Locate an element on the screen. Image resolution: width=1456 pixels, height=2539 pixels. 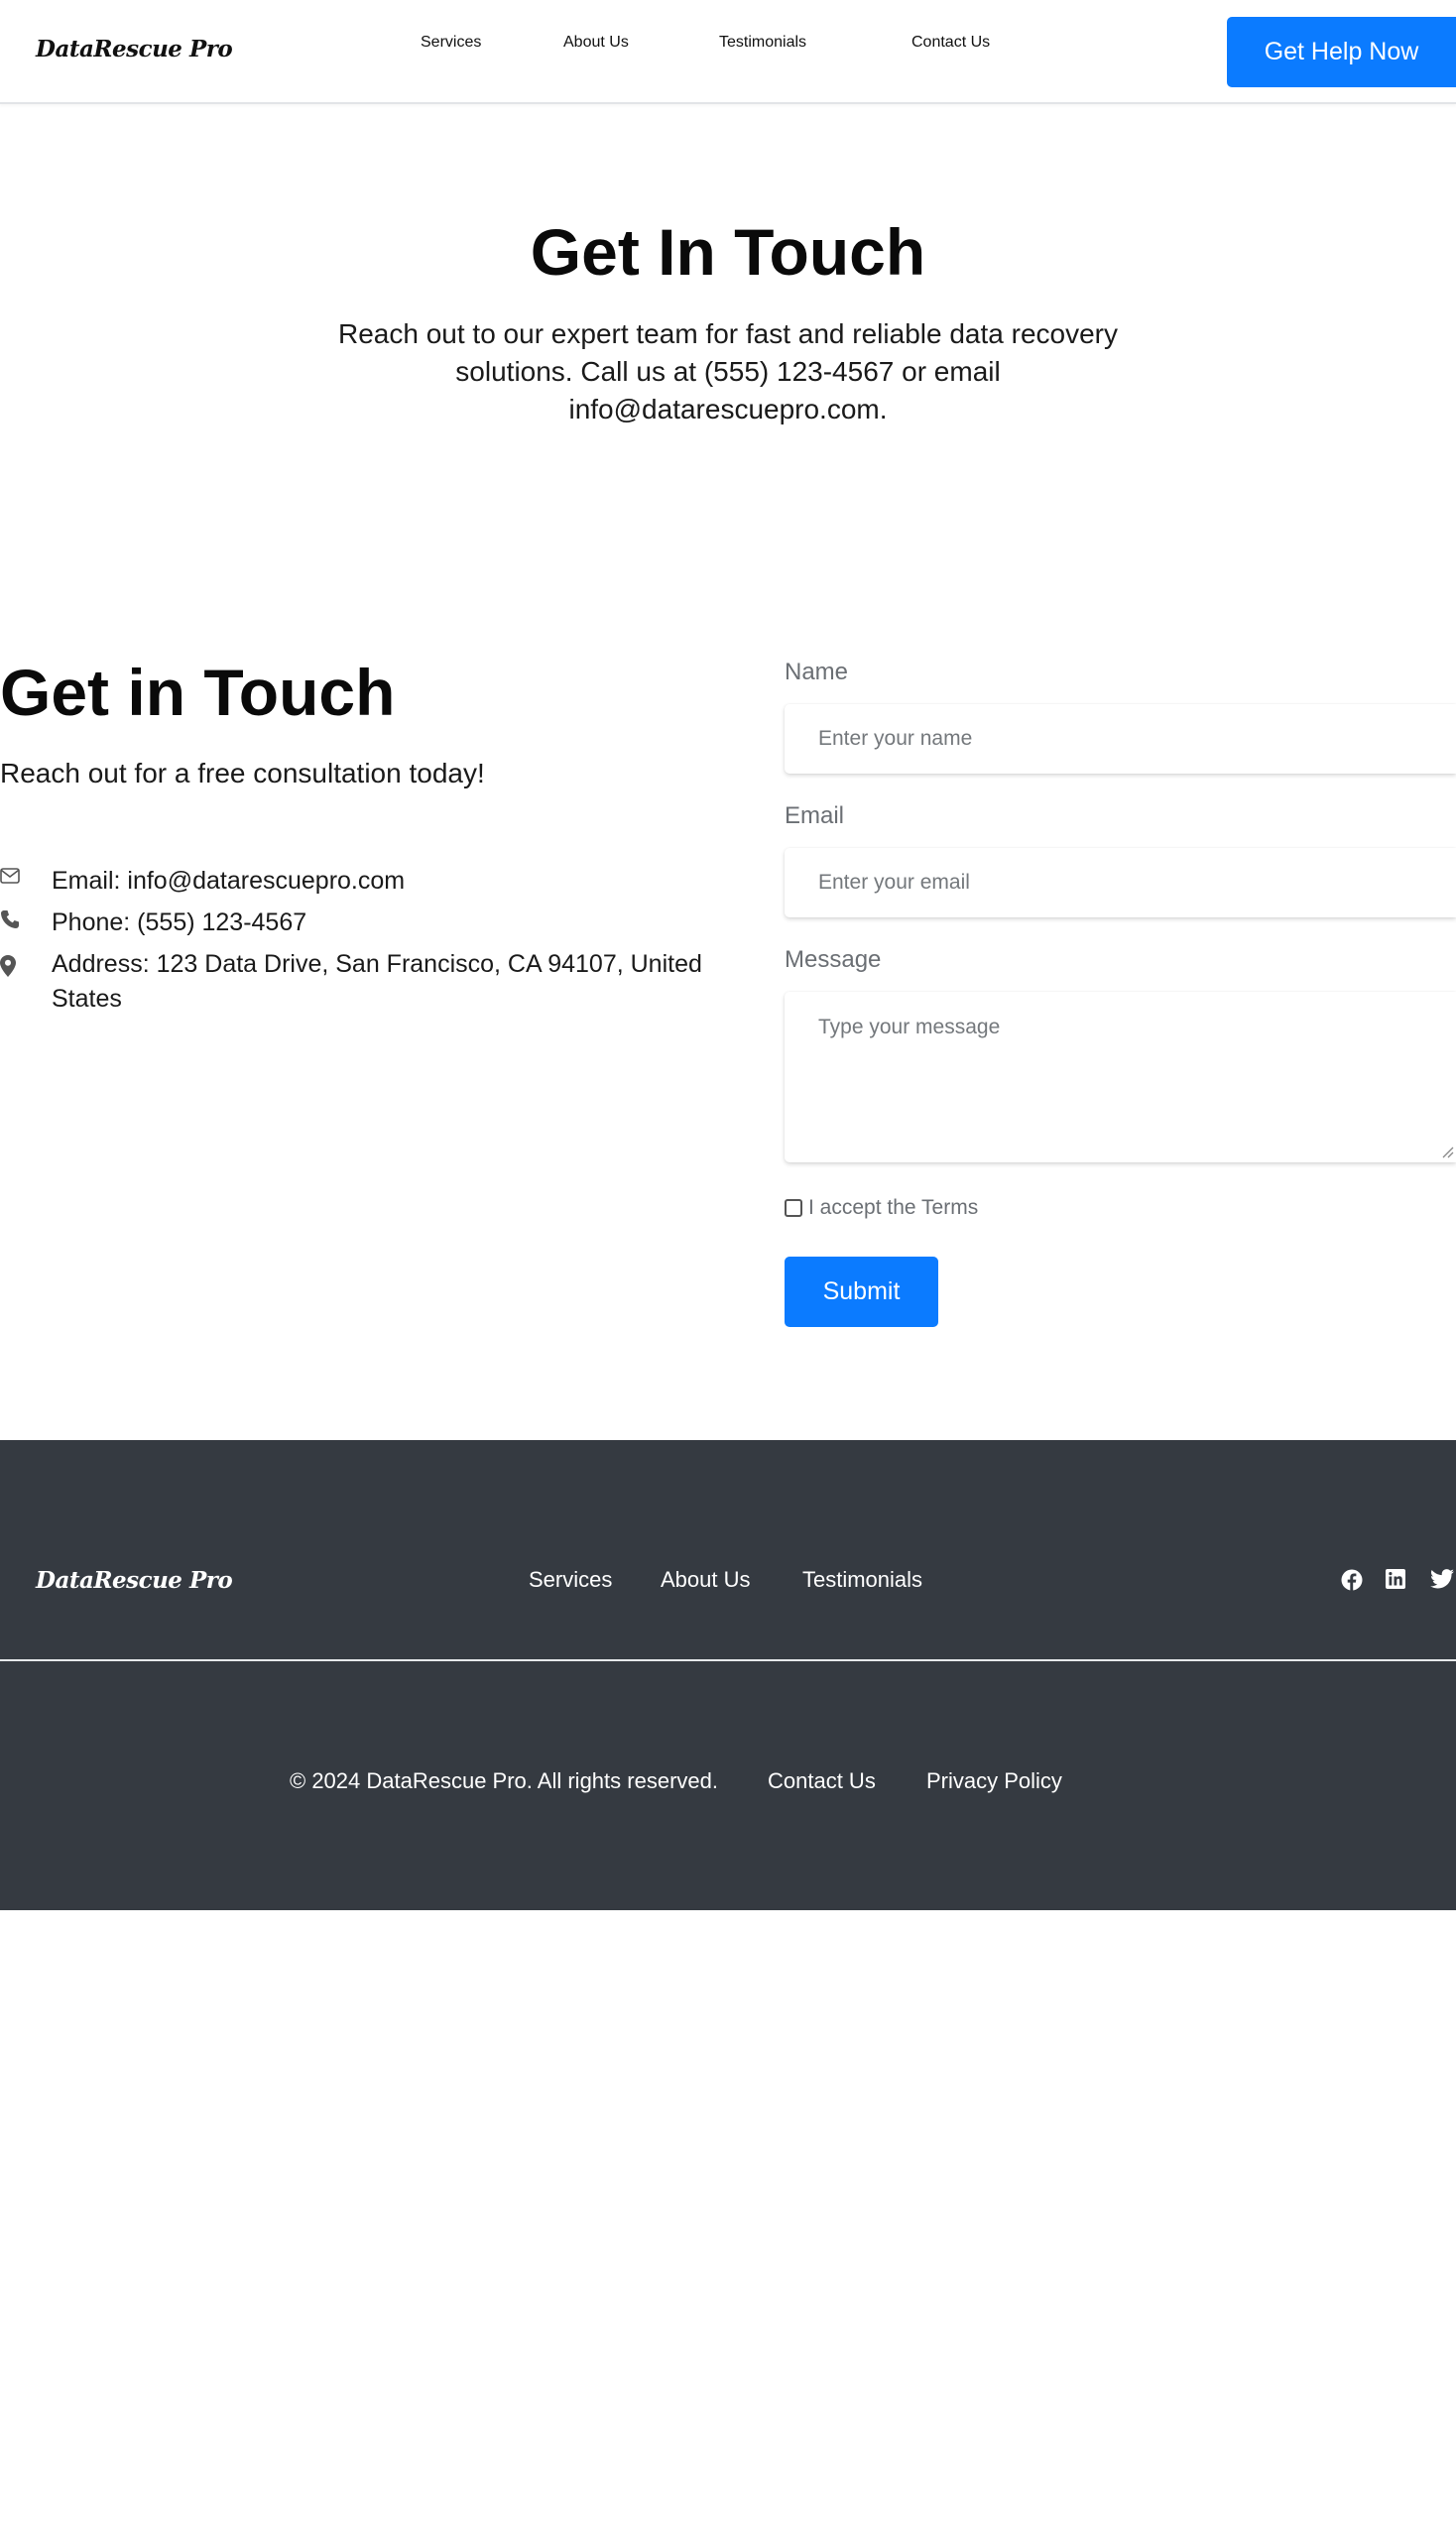
footer-link-testimonials: Testimonials is located at coordinates (862, 1580).